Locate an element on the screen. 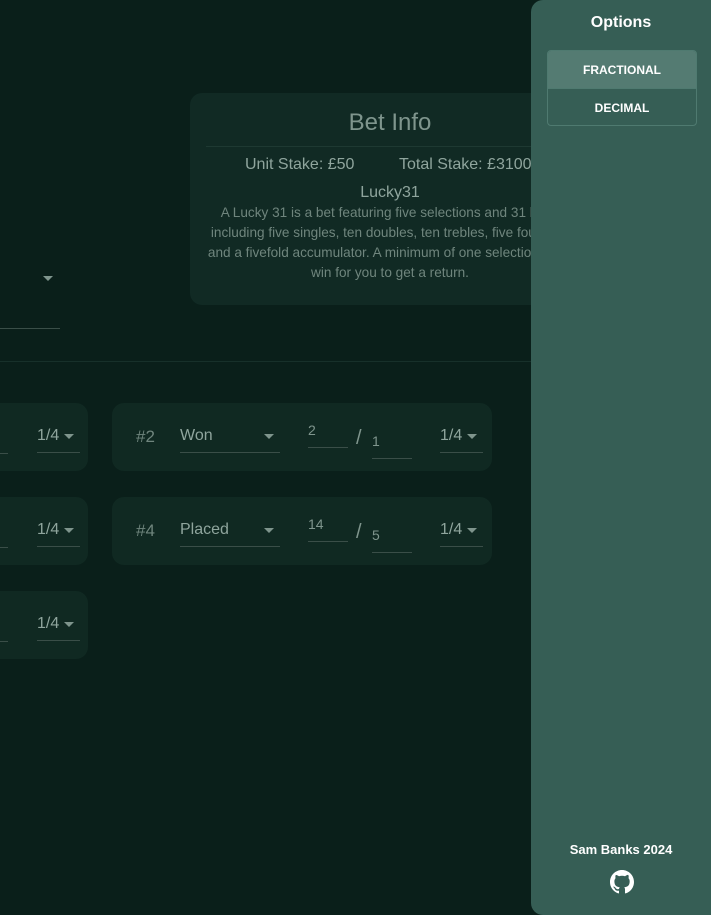 The image size is (711, 915). footer-credit: Sam Banks 2024 is located at coordinates (621, 849).